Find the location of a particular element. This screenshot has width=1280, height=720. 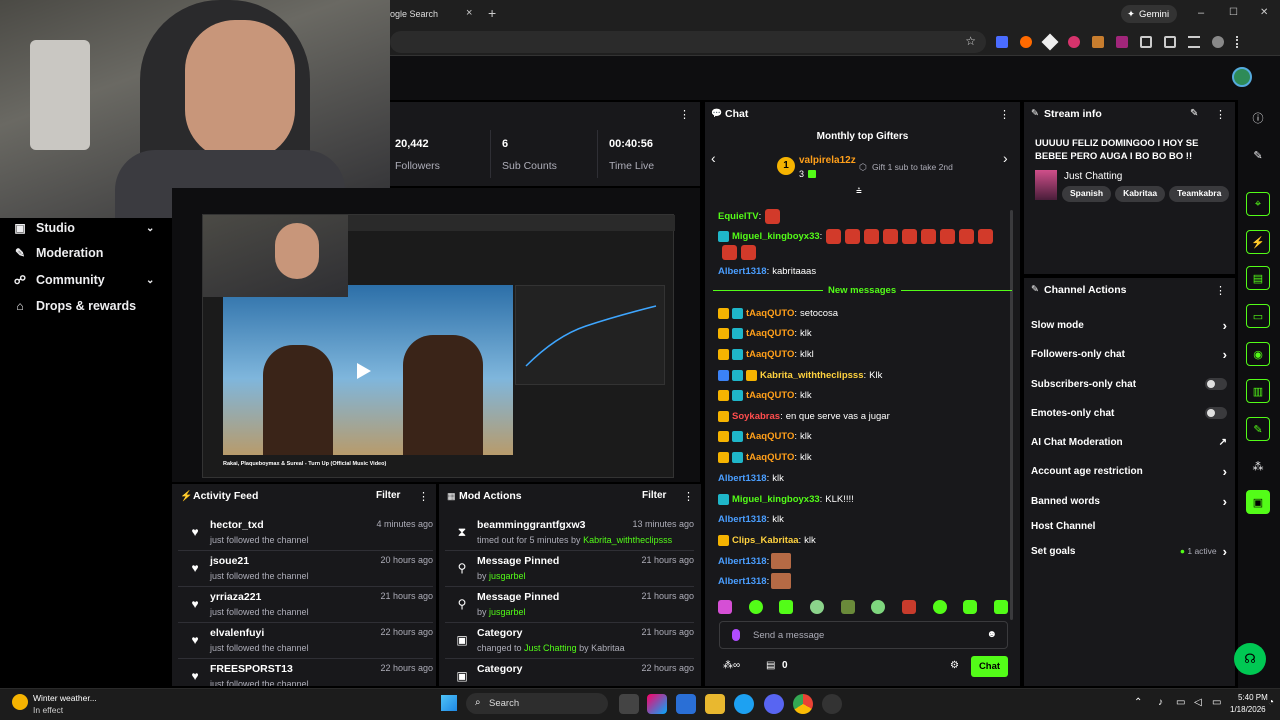

microphone-icon: ♪ is located at coordinates (1160, 702).